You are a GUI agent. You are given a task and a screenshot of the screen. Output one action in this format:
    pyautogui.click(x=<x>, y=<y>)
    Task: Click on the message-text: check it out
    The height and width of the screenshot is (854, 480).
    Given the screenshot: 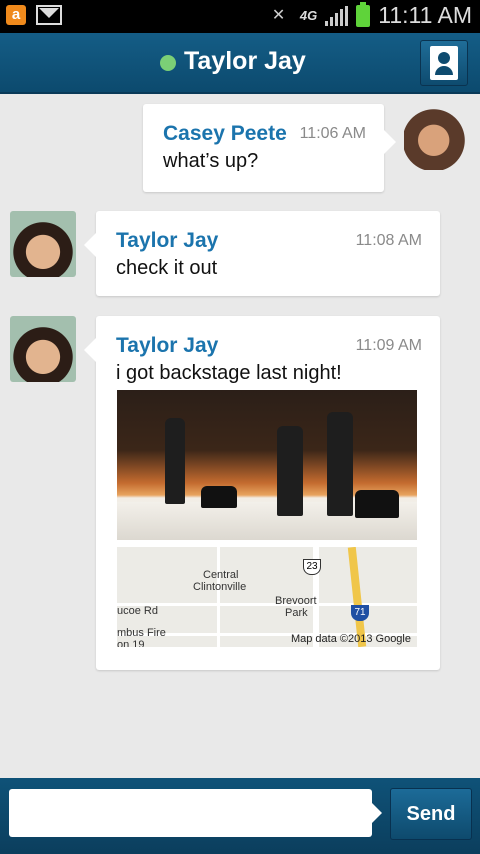 What is the action you would take?
    pyautogui.click(x=167, y=268)
    